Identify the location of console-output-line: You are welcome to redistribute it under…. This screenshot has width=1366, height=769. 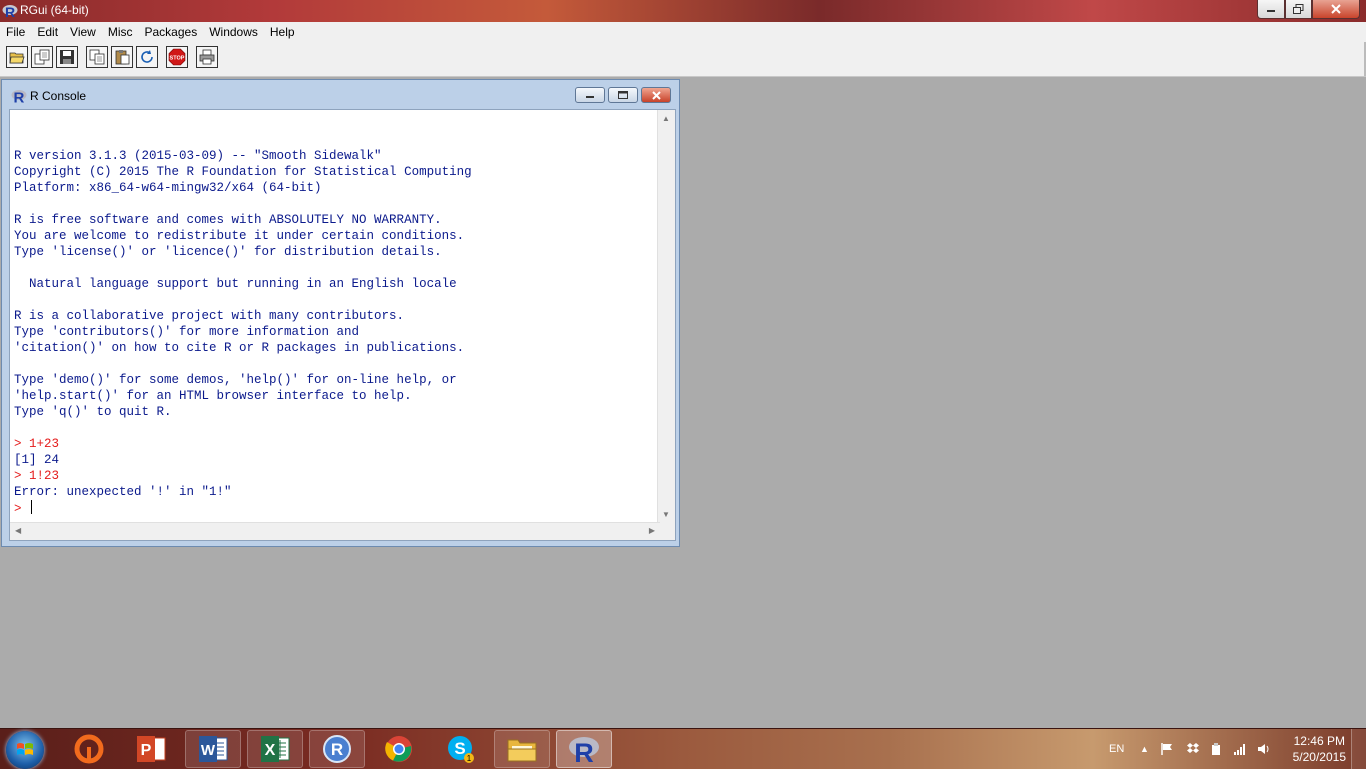
(239, 236).